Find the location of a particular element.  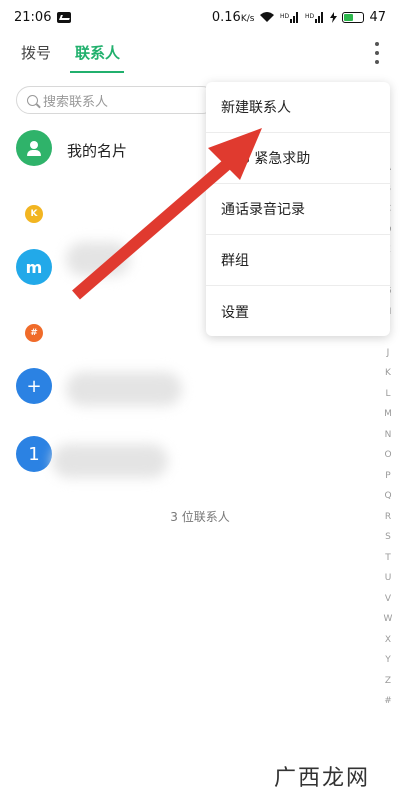

active-tab-indicator is located at coordinates (97, 72).